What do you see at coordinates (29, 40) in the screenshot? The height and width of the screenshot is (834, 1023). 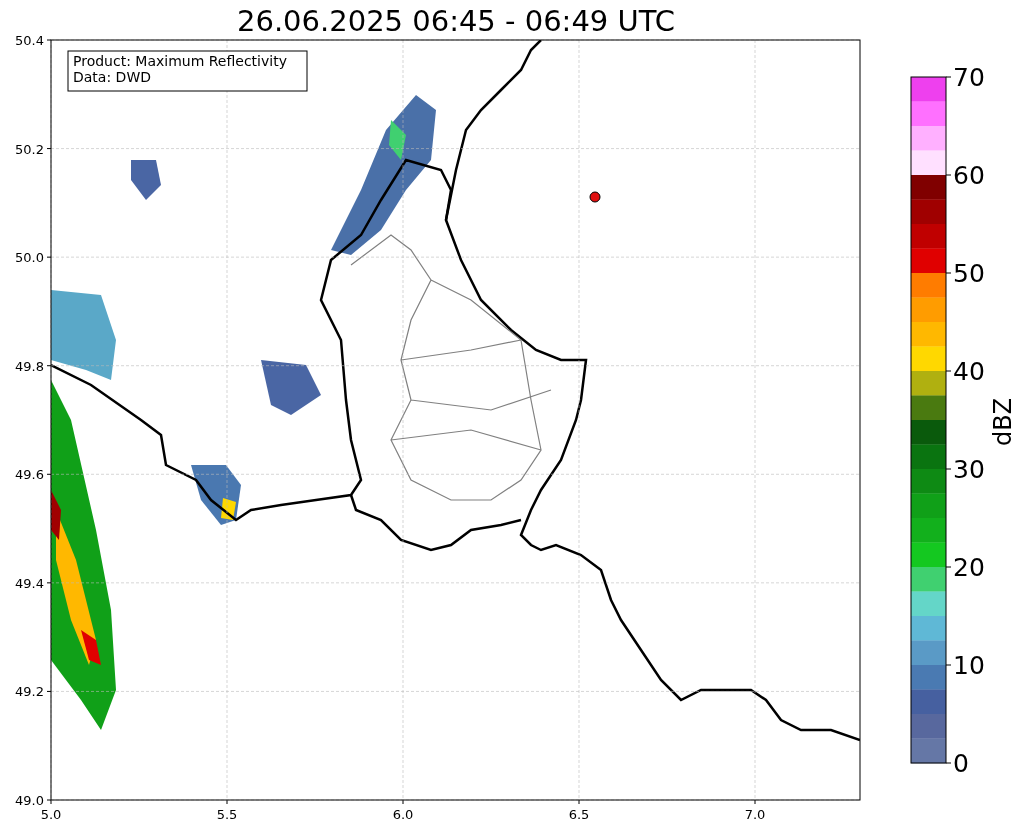 I see `y-axis-tick-label: 50.4` at bounding box center [29, 40].